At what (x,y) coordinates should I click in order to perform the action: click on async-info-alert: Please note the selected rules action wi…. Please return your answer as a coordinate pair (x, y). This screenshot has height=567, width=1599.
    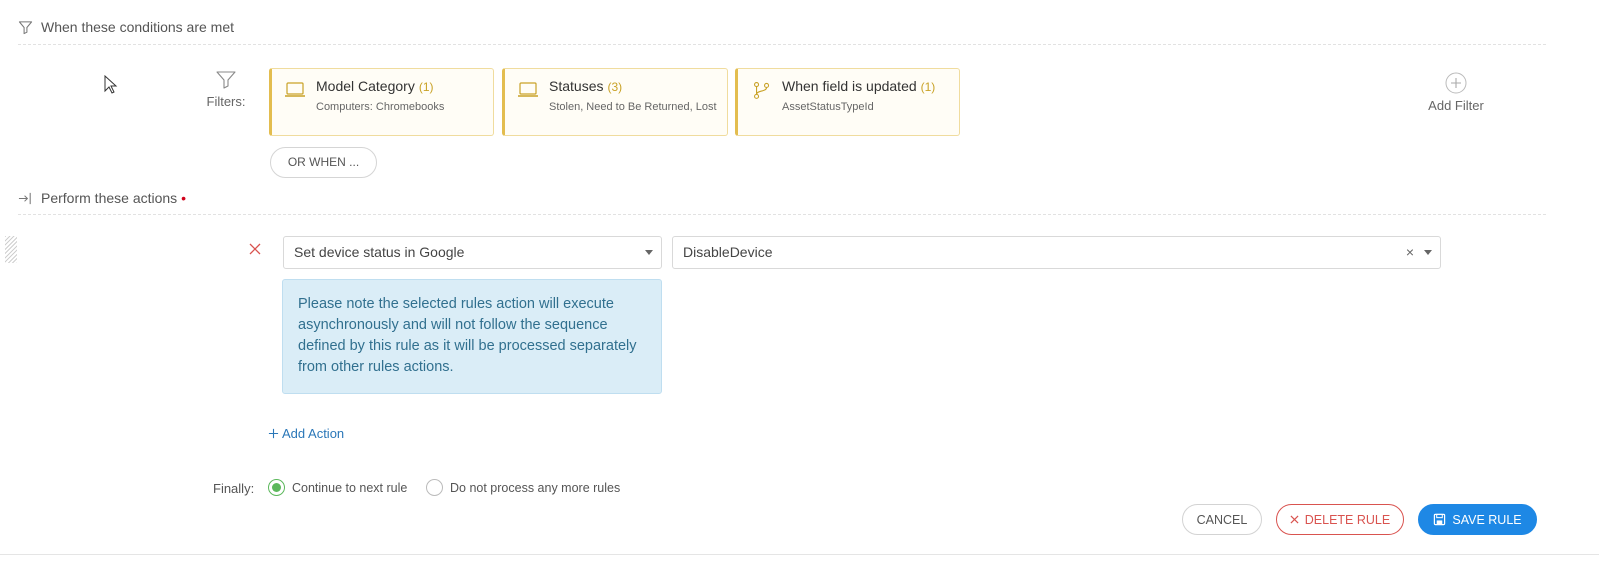
    Looking at the image, I should click on (472, 336).